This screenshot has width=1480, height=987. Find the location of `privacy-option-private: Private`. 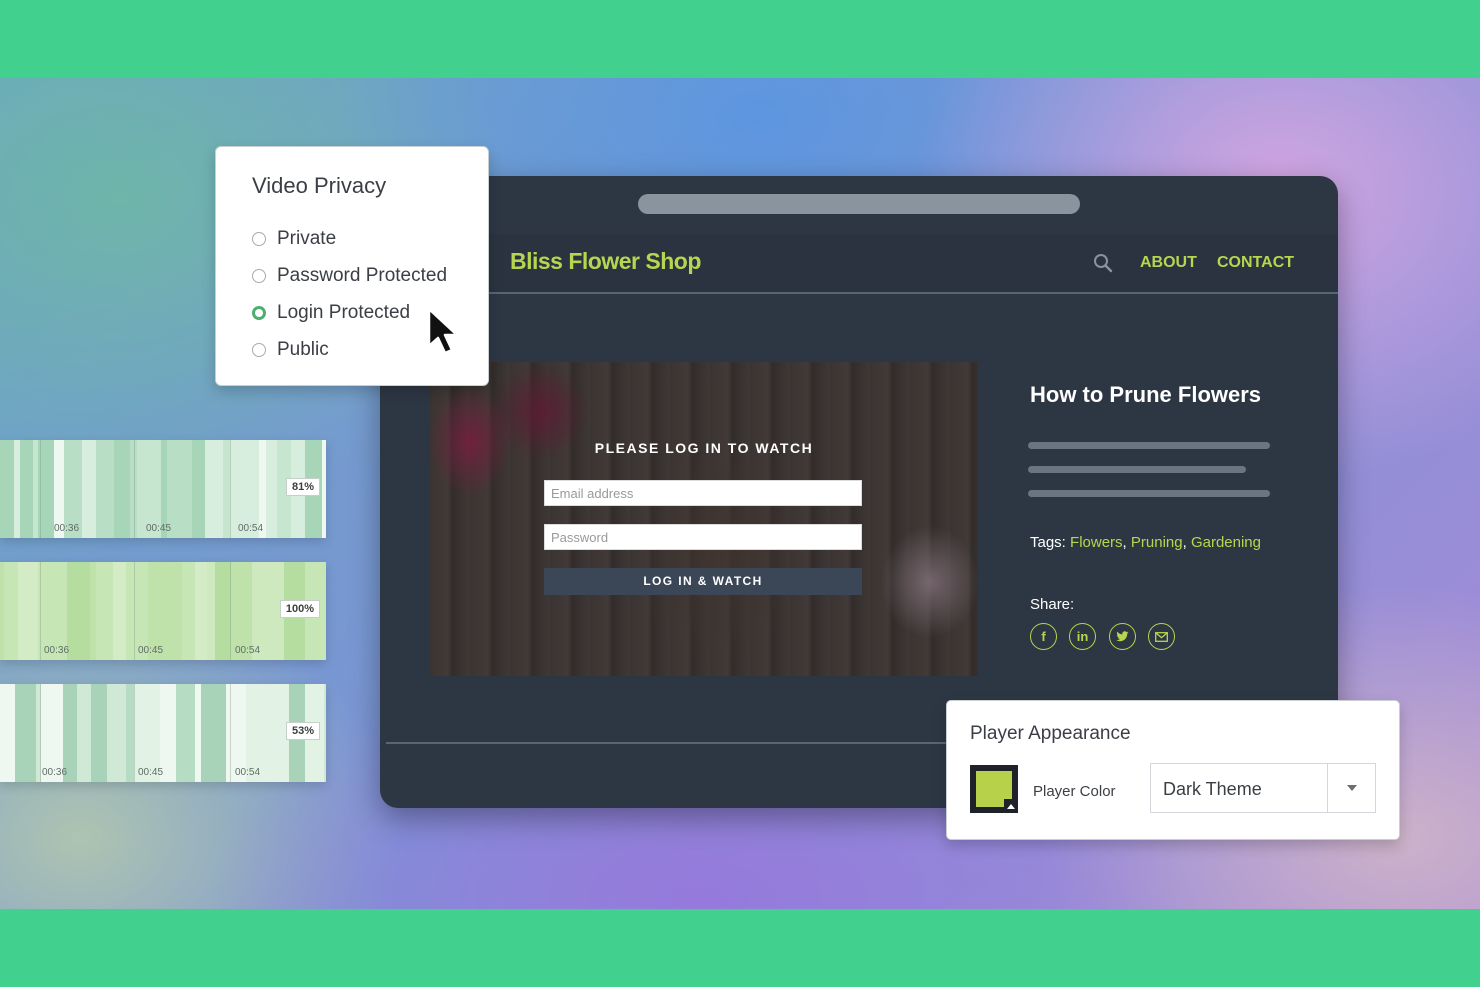

privacy-option-private: Private is located at coordinates (294, 239).